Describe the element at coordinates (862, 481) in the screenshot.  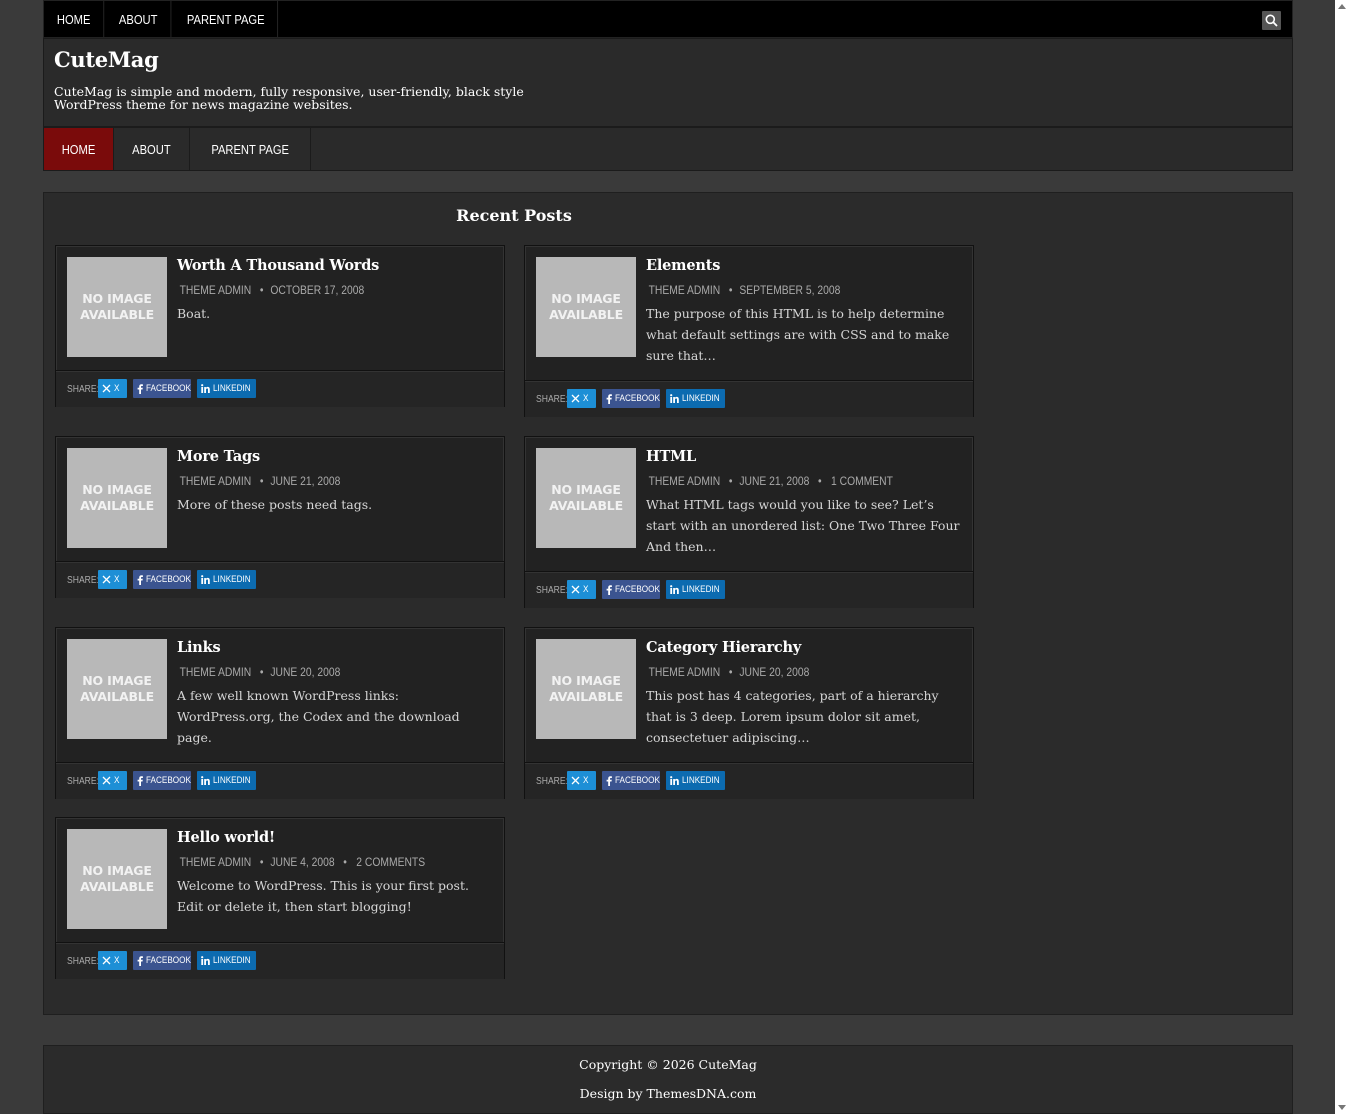
I see `post-comments: 1 COMMENT` at that location.